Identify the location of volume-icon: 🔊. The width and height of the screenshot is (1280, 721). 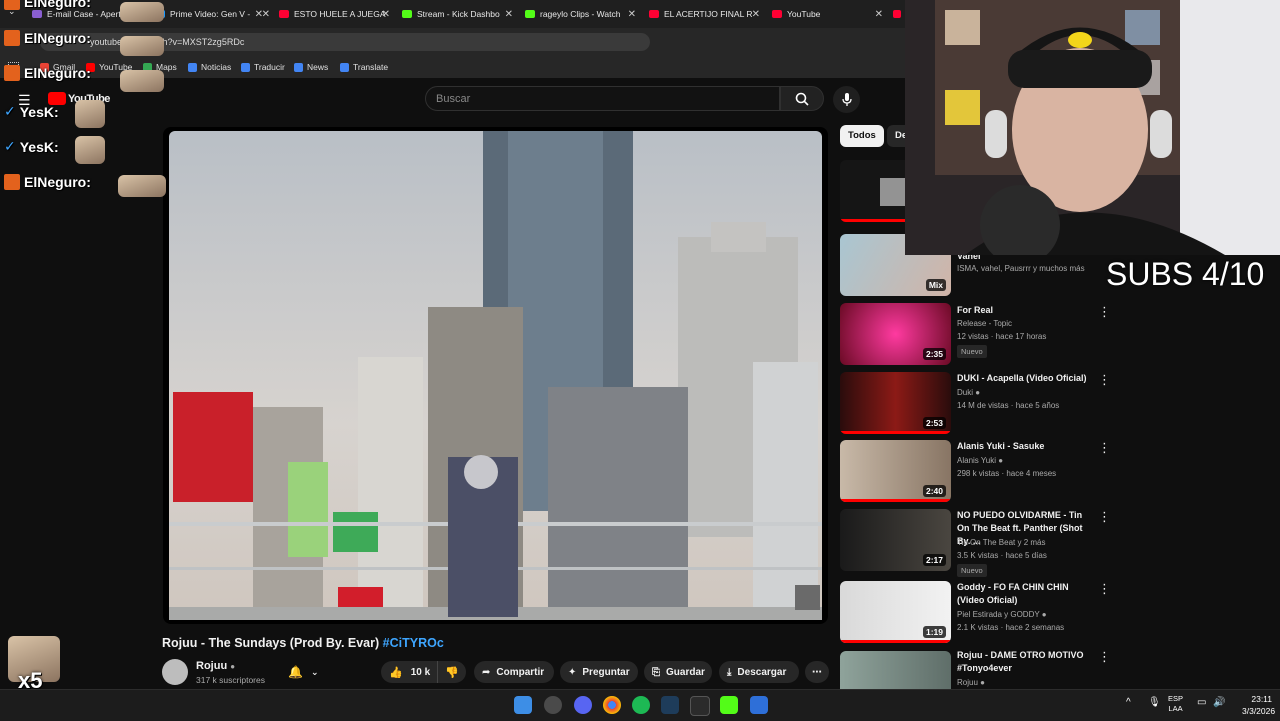
(1219, 702).